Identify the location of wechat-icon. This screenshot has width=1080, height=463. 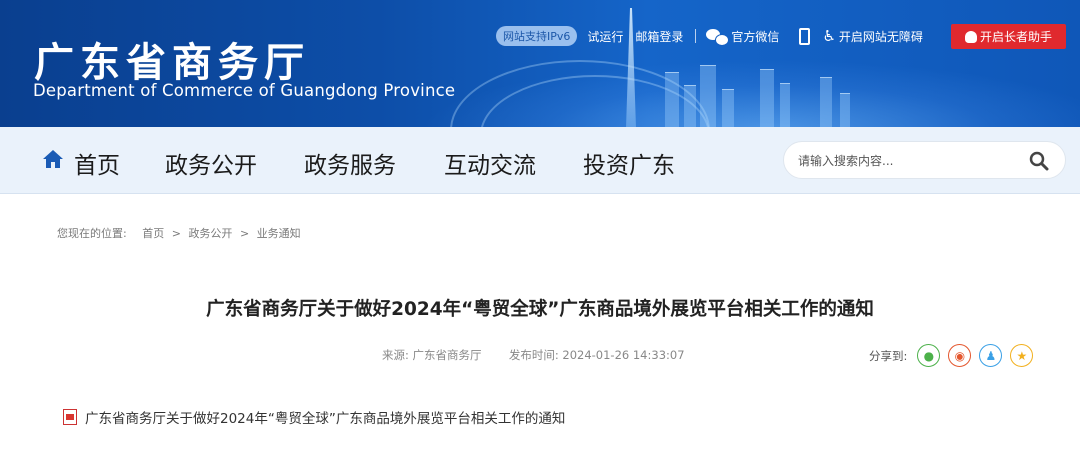
(718, 37).